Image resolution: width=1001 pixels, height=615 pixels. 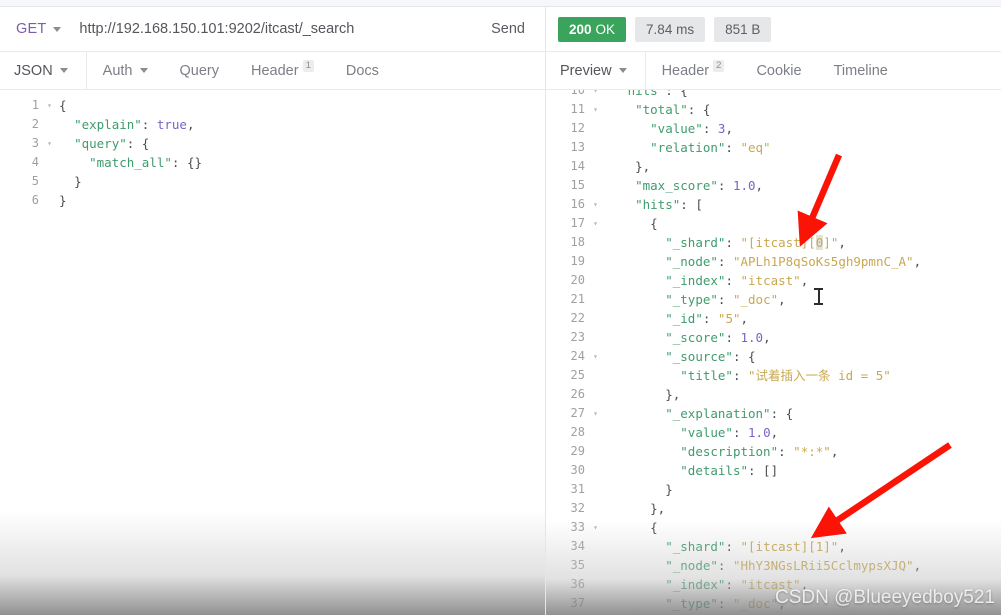 What do you see at coordinates (773, 565) in the screenshot?
I see `code-line: 35 "_node": "HhY3NGsLRii5CclmypsXJQ",` at bounding box center [773, 565].